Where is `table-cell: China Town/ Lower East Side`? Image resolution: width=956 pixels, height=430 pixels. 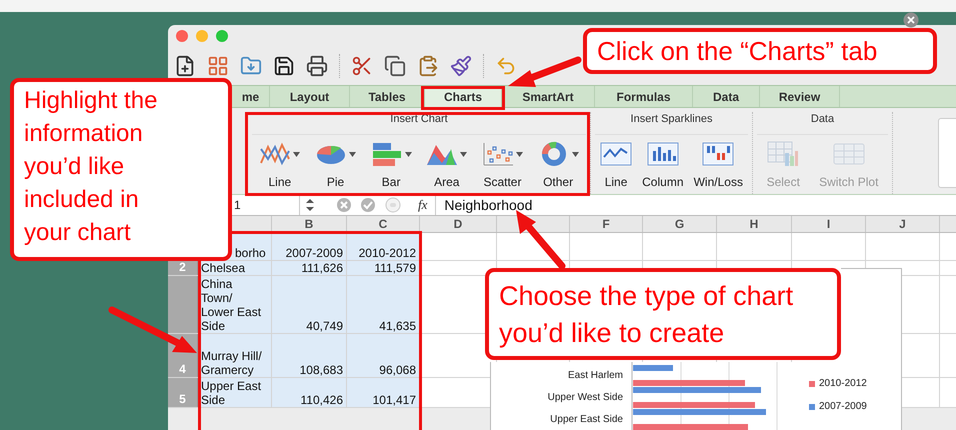
table-cell: China Town/ Lower East Side is located at coordinates (235, 304).